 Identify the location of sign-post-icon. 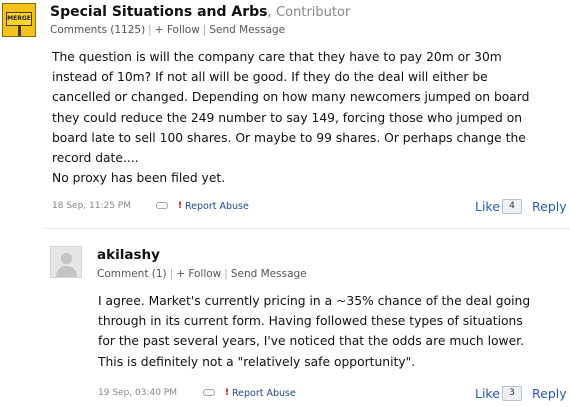
(19, 31).